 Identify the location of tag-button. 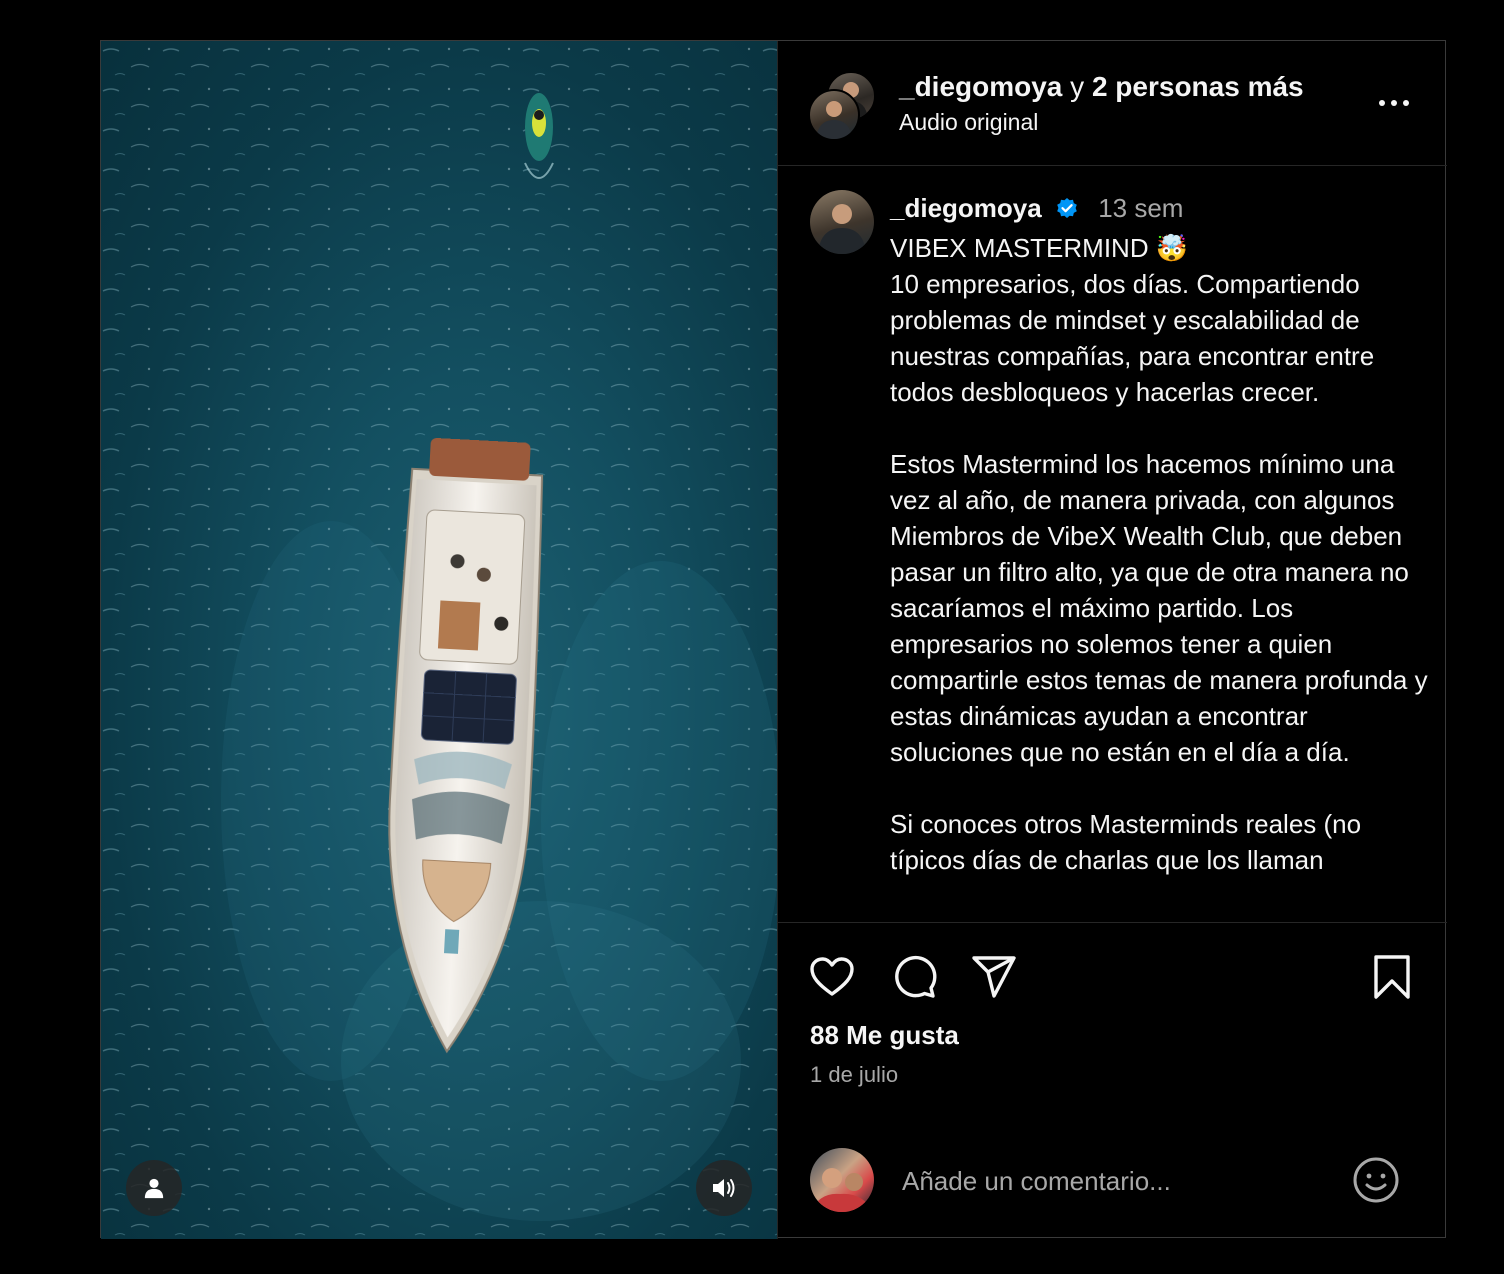
(154, 1188).